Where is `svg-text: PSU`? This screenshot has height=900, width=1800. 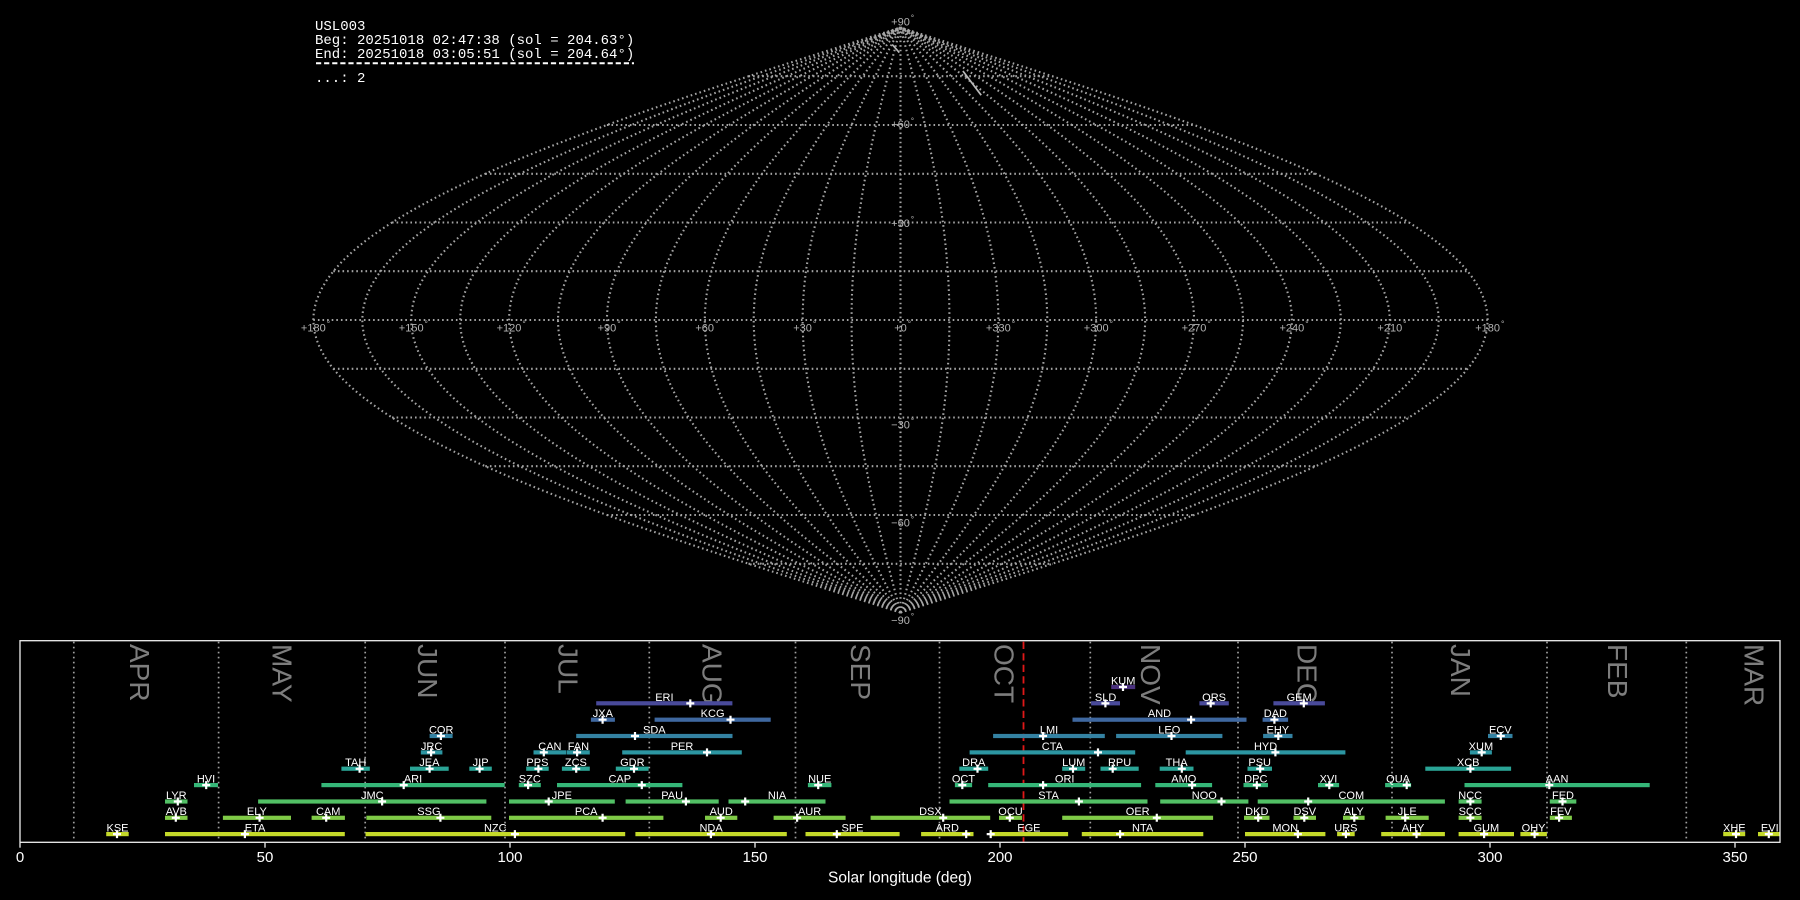
svg-text: PSU is located at coordinates (1259, 763).